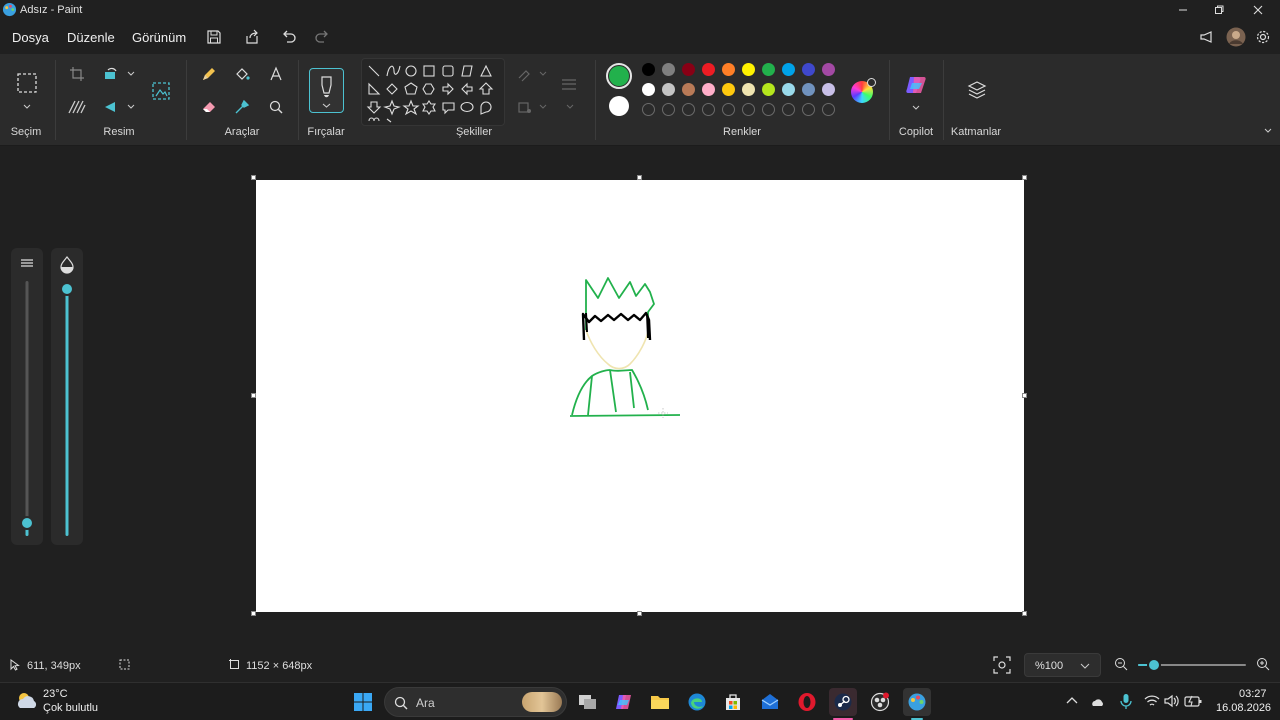 This screenshot has width=1280, height=720. What do you see at coordinates (1192, 665) in the screenshot?
I see `zoom-slider` at bounding box center [1192, 665].